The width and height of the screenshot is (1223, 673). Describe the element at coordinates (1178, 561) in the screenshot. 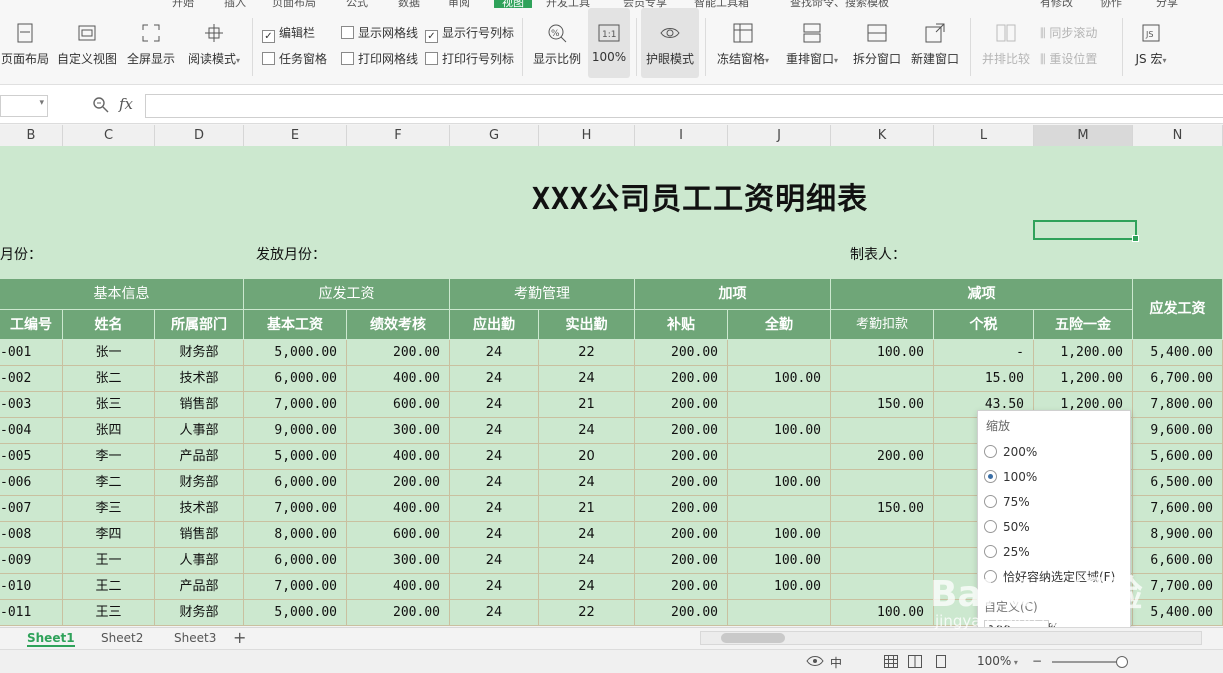

I see `table-cell: 6,600.00` at that location.